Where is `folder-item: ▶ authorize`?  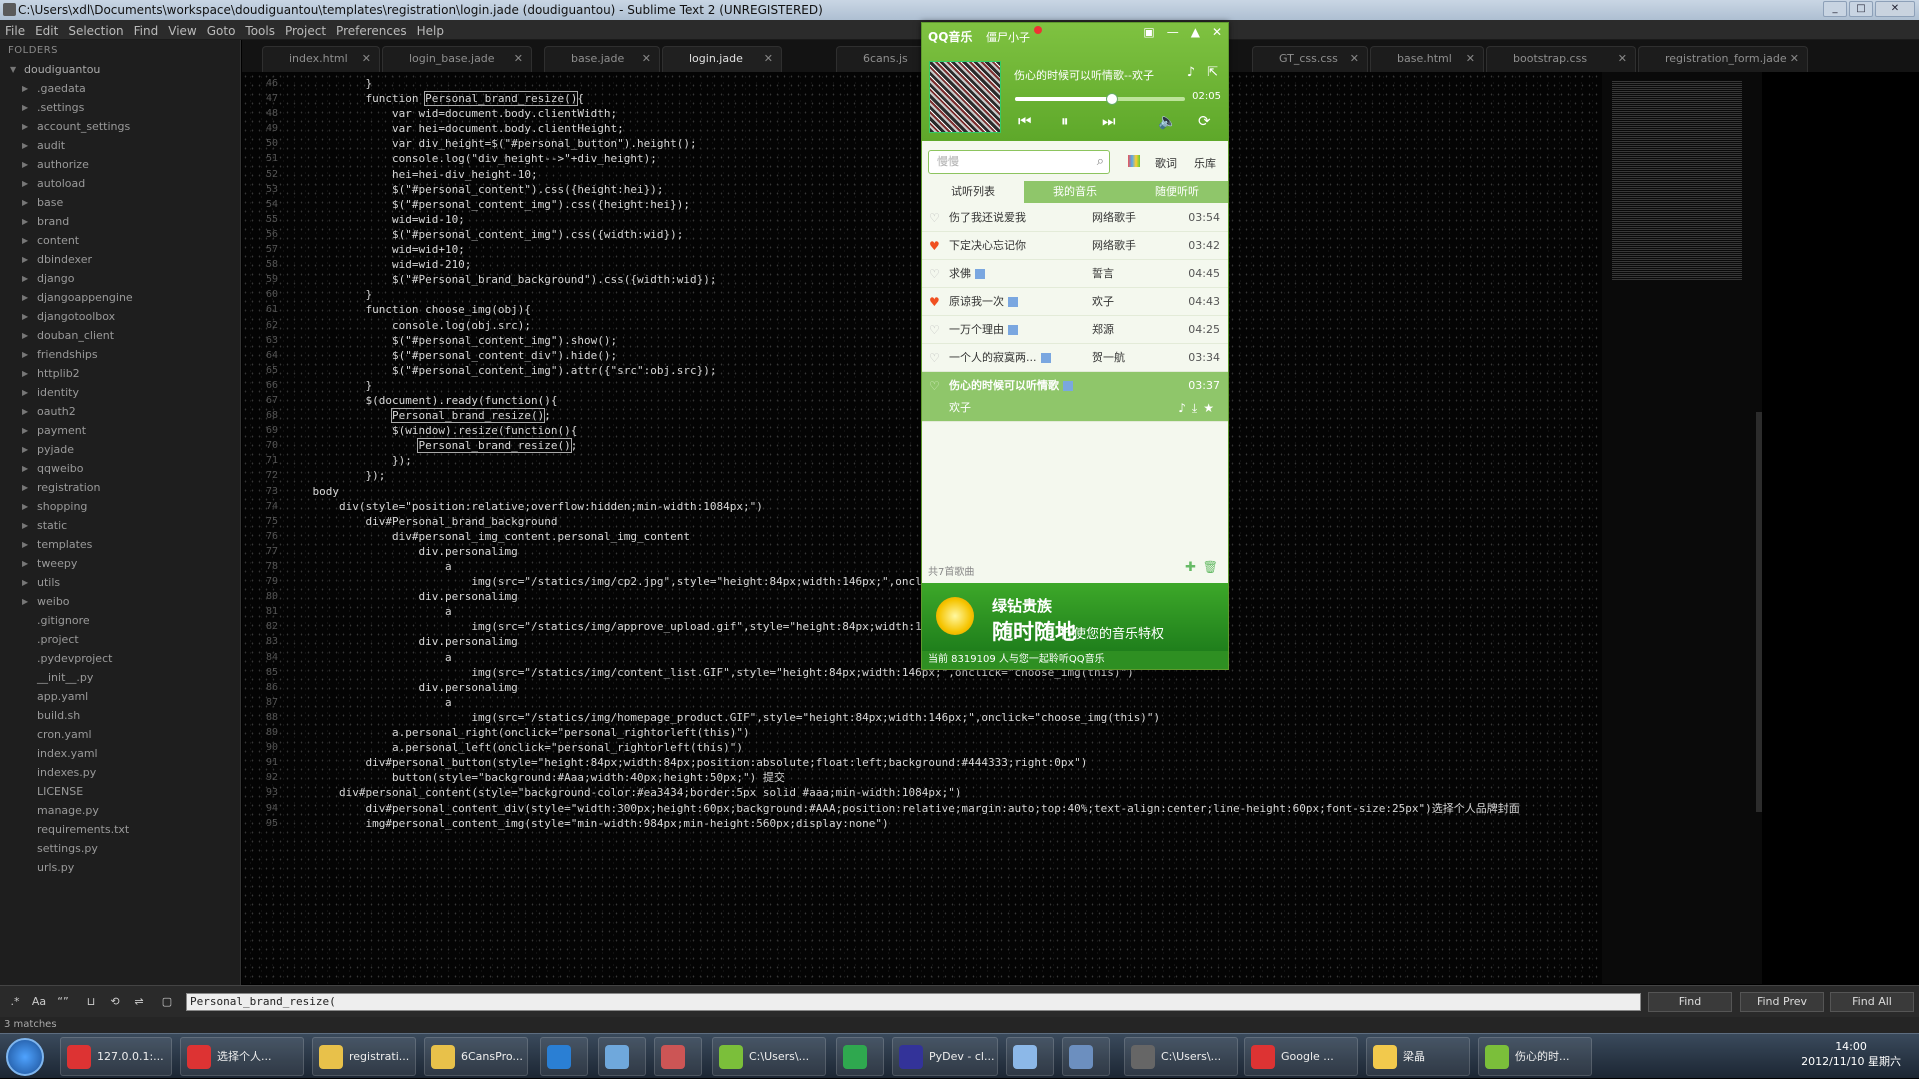 folder-item: ▶ authorize is located at coordinates (120, 164).